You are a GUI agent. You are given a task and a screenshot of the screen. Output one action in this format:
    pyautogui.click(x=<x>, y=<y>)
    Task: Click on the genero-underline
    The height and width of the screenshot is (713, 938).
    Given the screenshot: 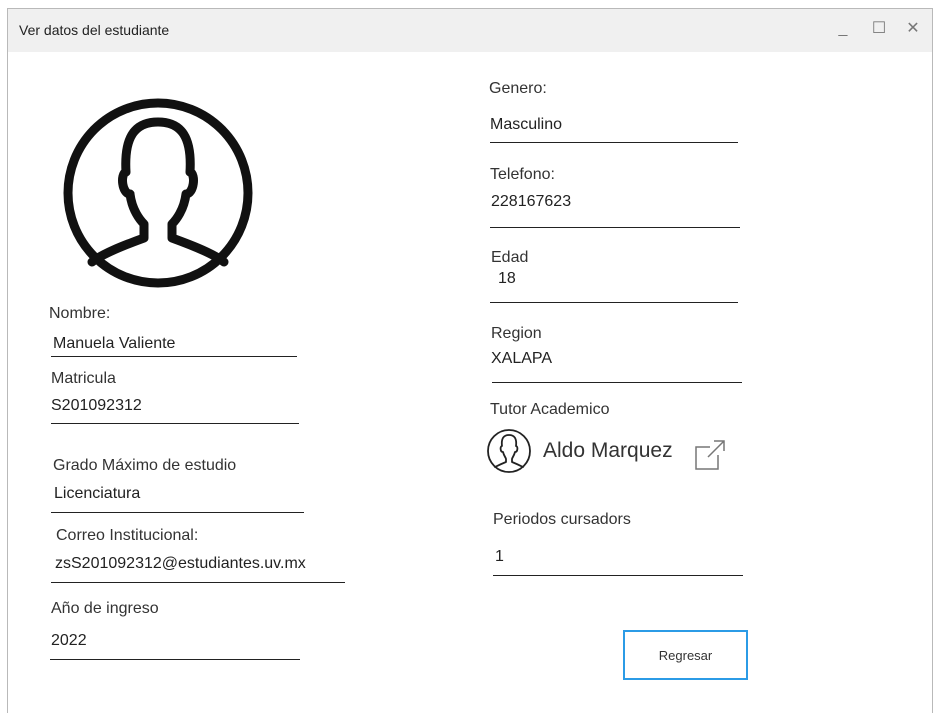 What is the action you would take?
    pyautogui.click(x=614, y=142)
    